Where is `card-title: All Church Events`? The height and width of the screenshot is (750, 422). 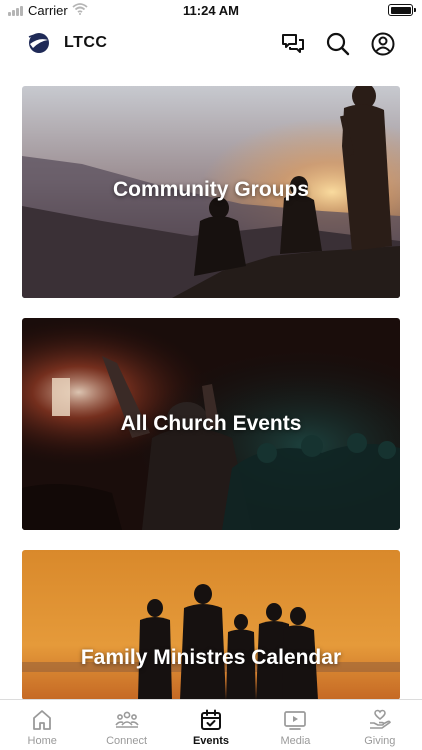
card-title: All Church Events is located at coordinates (211, 423).